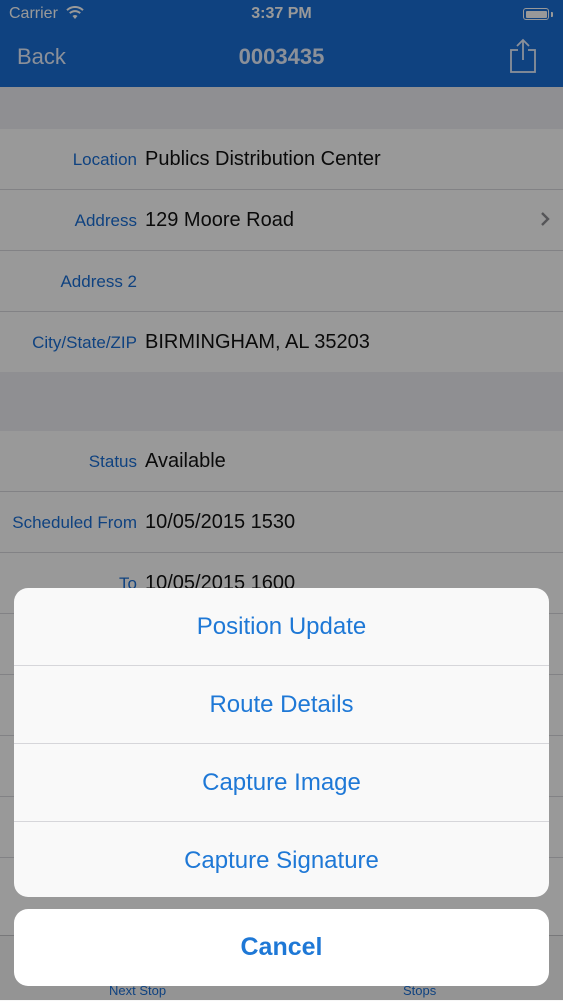 The height and width of the screenshot is (1001, 563). What do you see at coordinates (281, 705) in the screenshot?
I see `route-details-button: Route Details` at bounding box center [281, 705].